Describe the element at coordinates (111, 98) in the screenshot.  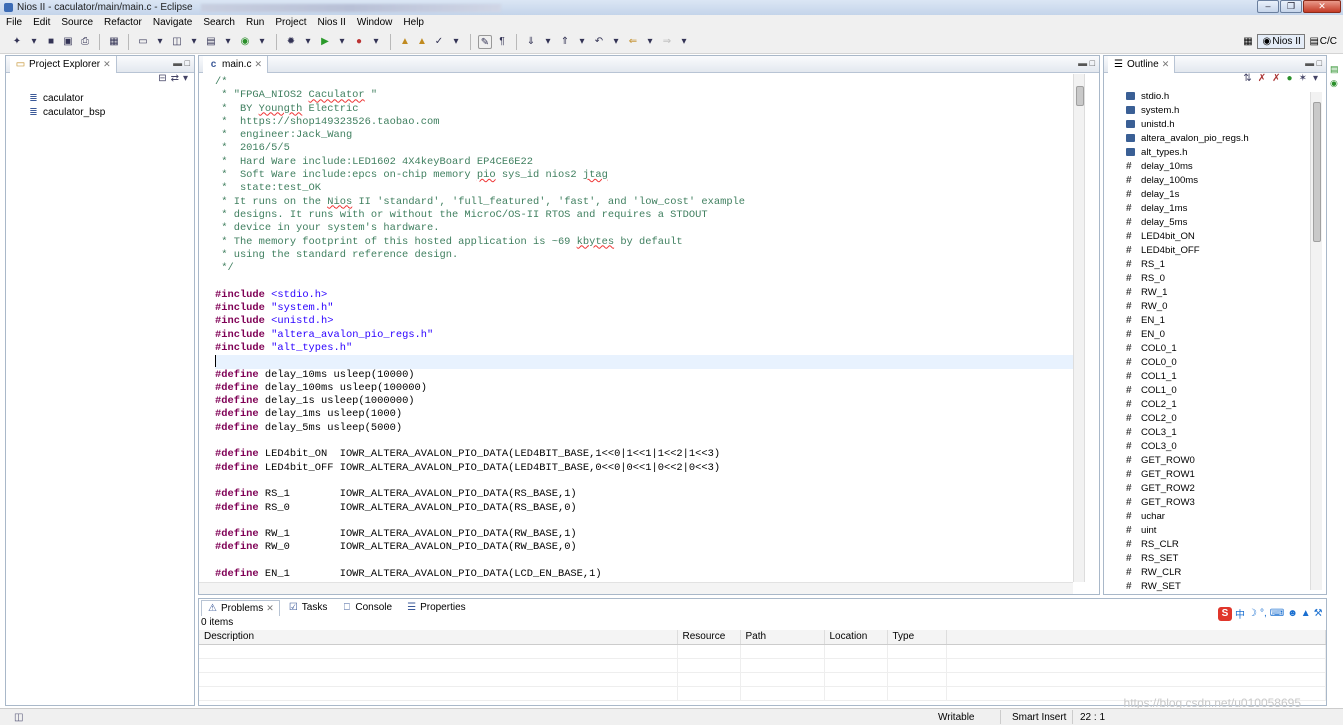
I see `tree-item: ≣ caculator` at that location.